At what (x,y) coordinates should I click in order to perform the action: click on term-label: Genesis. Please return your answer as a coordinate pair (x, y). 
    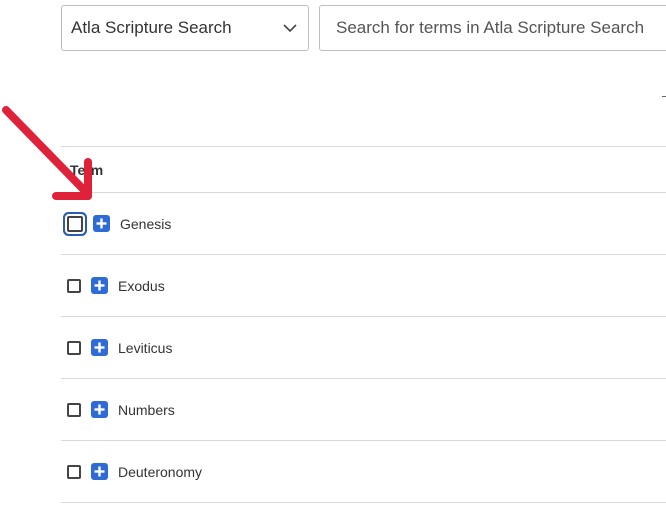
    Looking at the image, I should click on (145, 224).